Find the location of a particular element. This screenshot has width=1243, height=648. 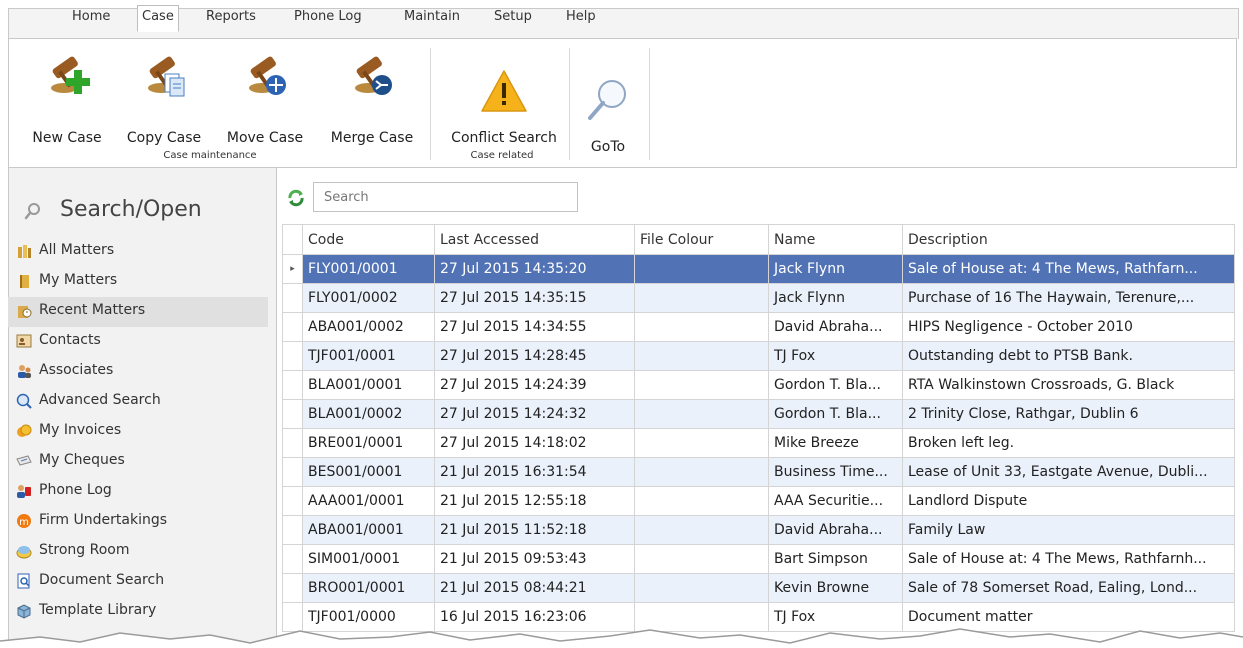

conflict-search-button: Conflict Search is located at coordinates (504, 100).